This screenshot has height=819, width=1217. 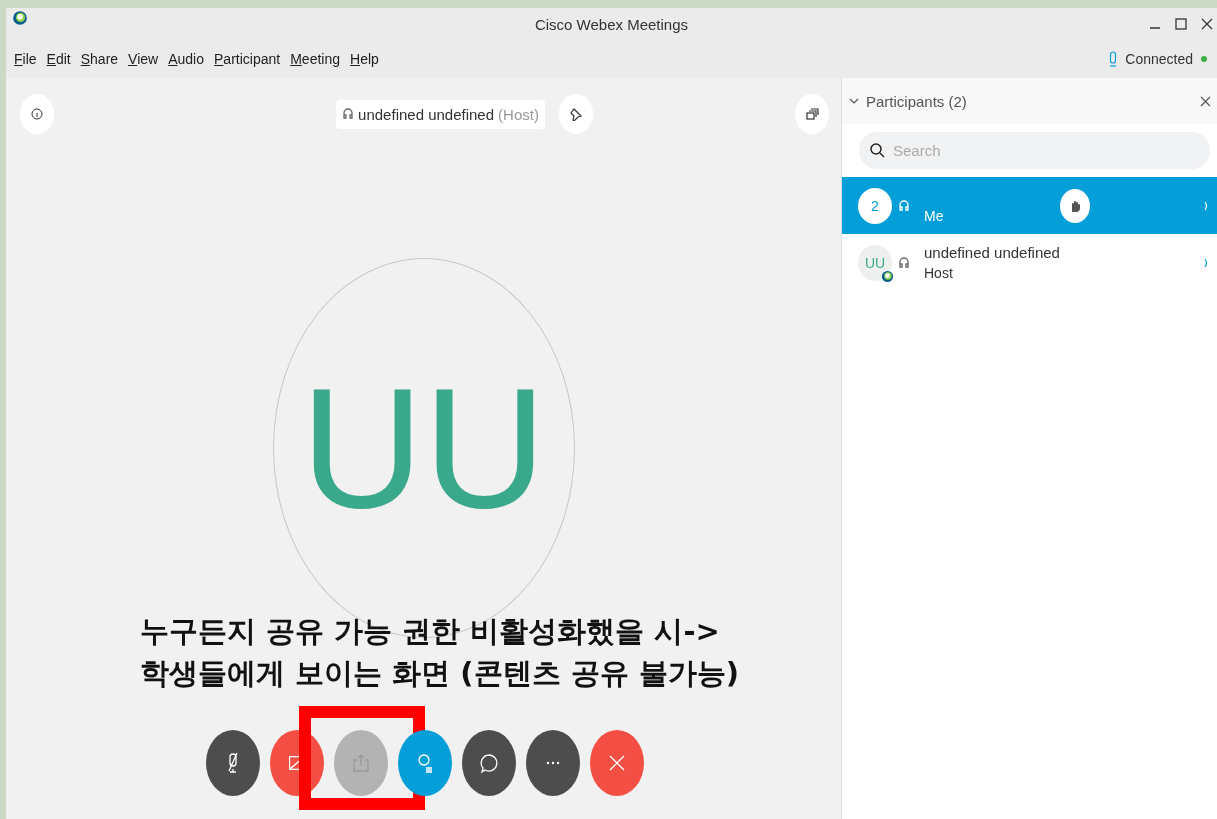 What do you see at coordinates (875, 262) in the screenshot?
I see `participant-avatar: UU` at bounding box center [875, 262].